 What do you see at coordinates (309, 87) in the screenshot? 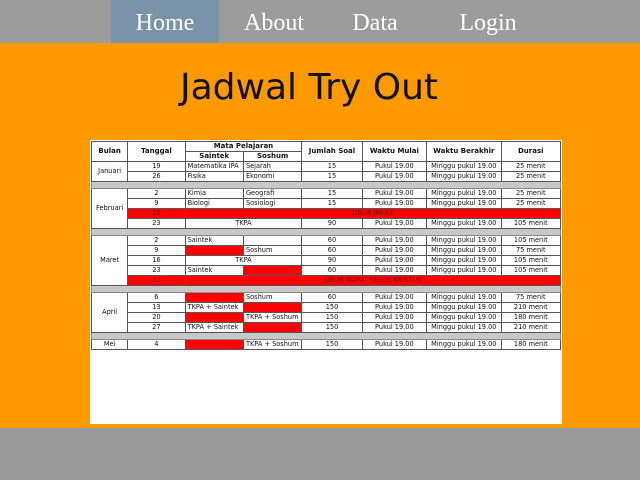
I see `page-title: Jadwal Try Out` at bounding box center [309, 87].